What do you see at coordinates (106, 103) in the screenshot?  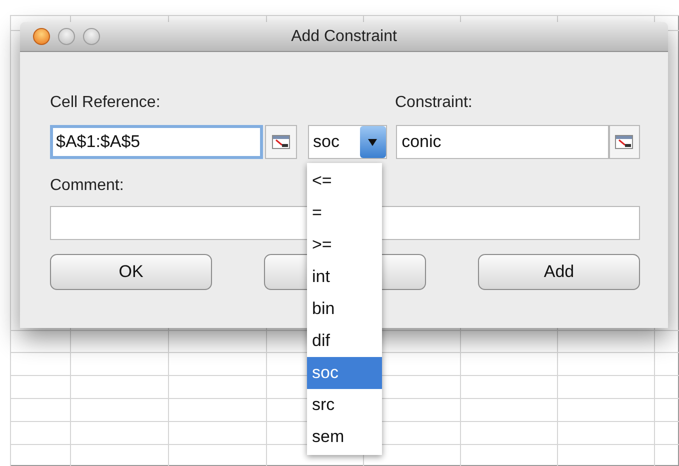 I see `field-label: Cell Reference:` at bounding box center [106, 103].